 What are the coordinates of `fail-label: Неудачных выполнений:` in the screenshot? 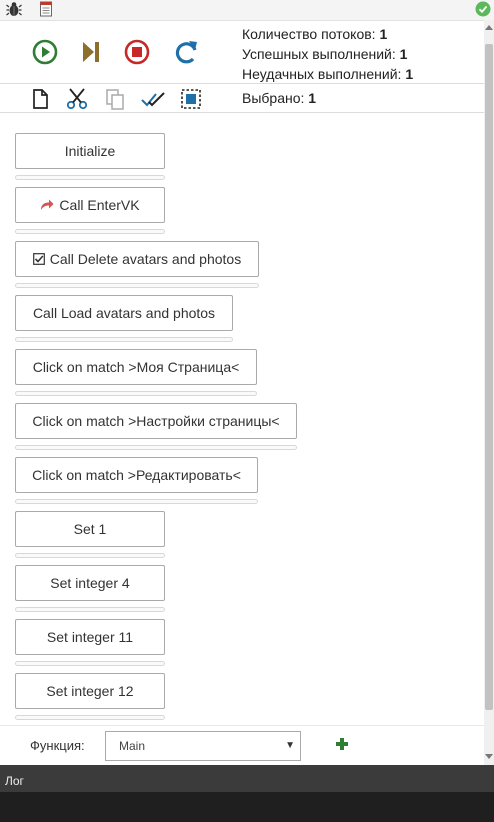 It's located at (322, 74).